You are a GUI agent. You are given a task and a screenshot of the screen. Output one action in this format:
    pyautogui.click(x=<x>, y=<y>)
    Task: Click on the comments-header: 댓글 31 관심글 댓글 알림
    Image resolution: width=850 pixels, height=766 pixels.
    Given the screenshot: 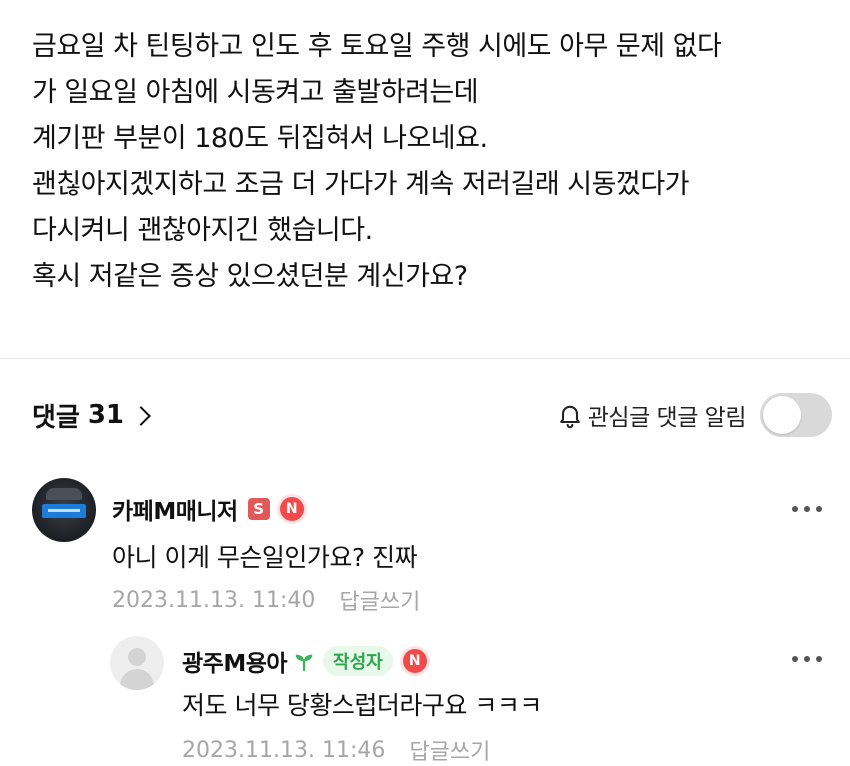 What is the action you would take?
    pyautogui.click(x=432, y=415)
    